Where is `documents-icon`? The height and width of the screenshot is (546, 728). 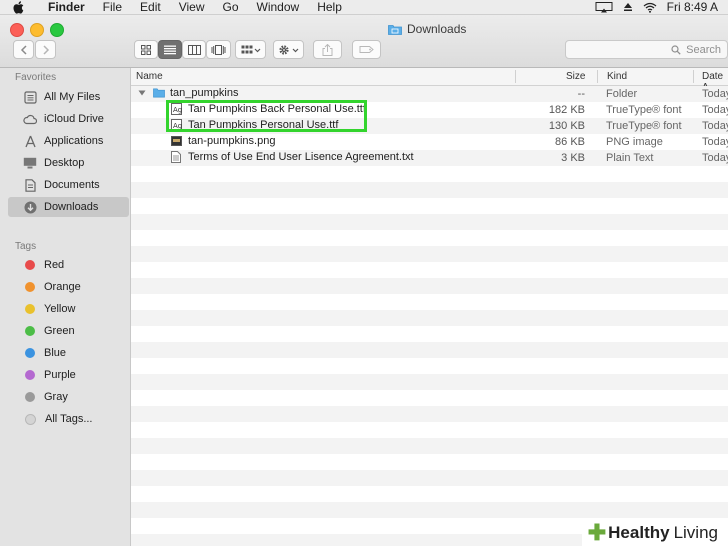 documents-icon is located at coordinates (30, 185).